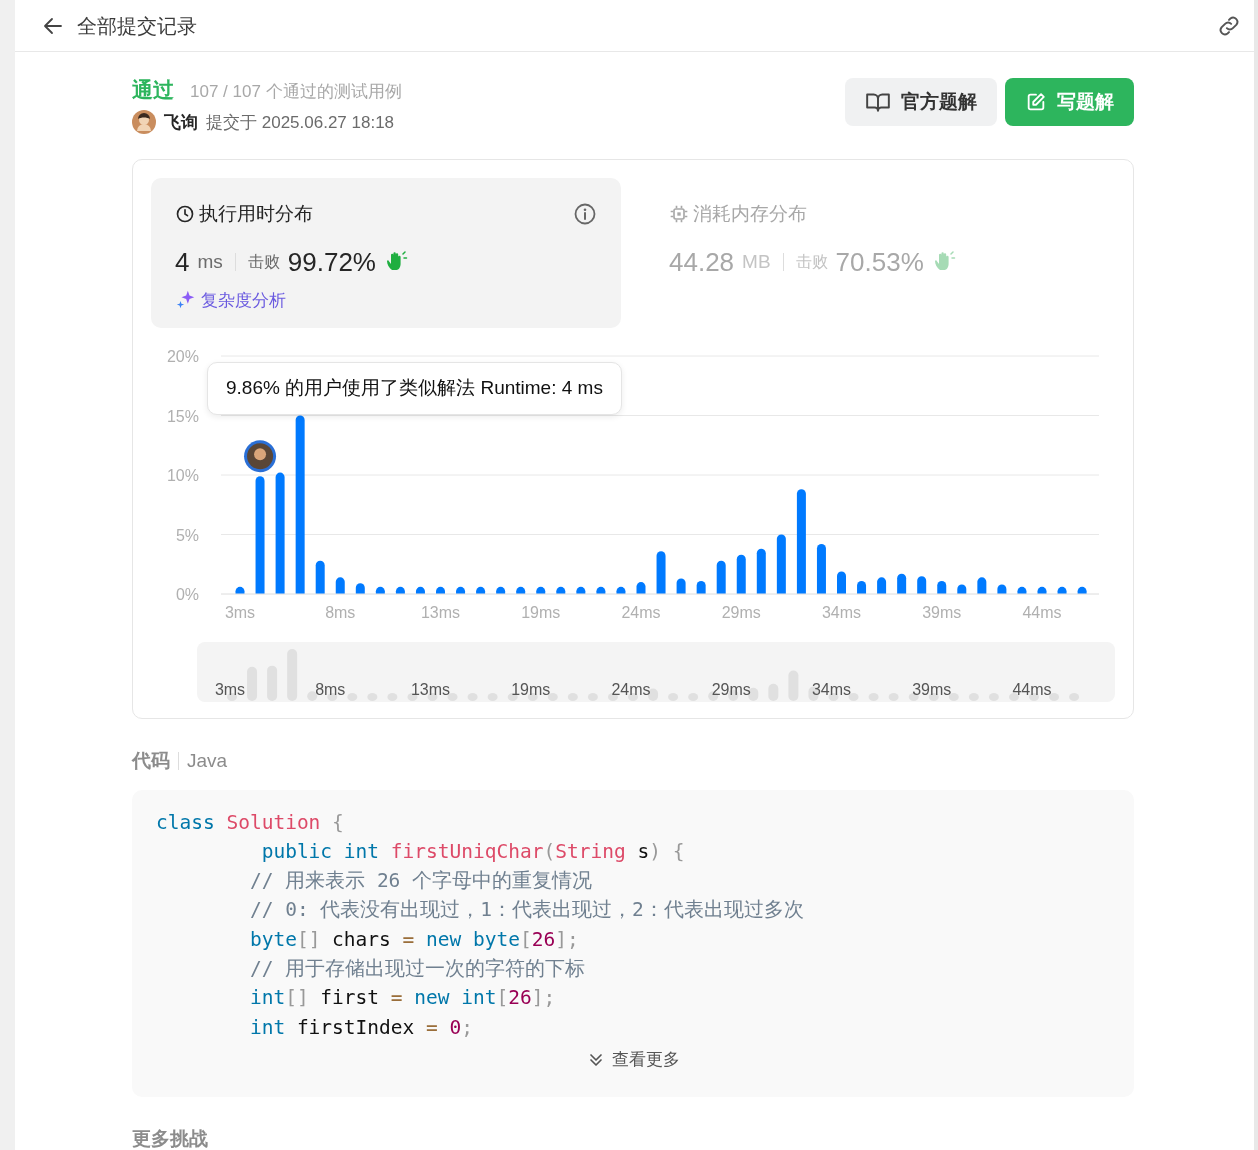 This screenshot has height=1150, width=1258. Describe the element at coordinates (250, 822) in the screenshot. I see `code-line: class Solution {` at that location.